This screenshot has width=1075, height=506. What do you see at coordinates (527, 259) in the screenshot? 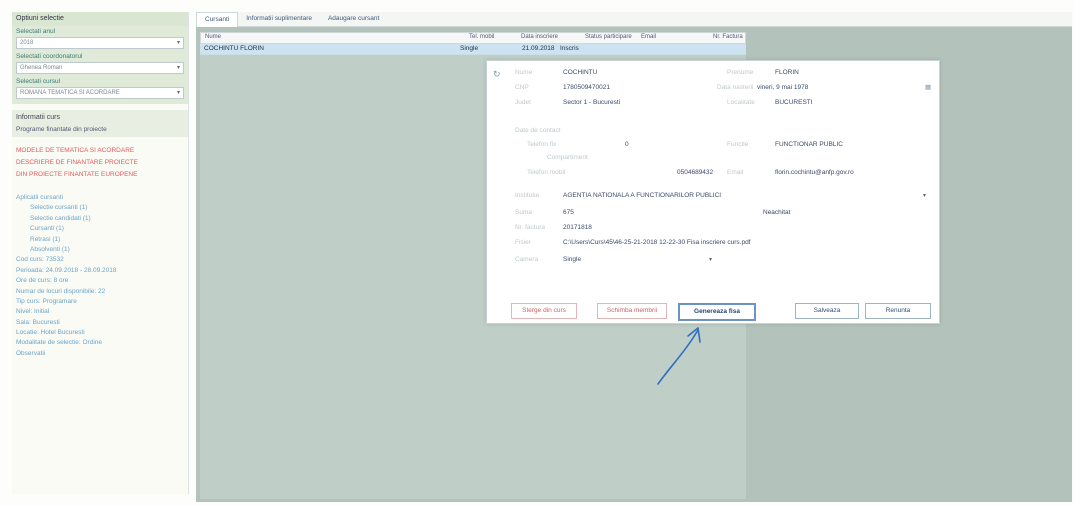
I see `room-label: Camera` at bounding box center [527, 259].